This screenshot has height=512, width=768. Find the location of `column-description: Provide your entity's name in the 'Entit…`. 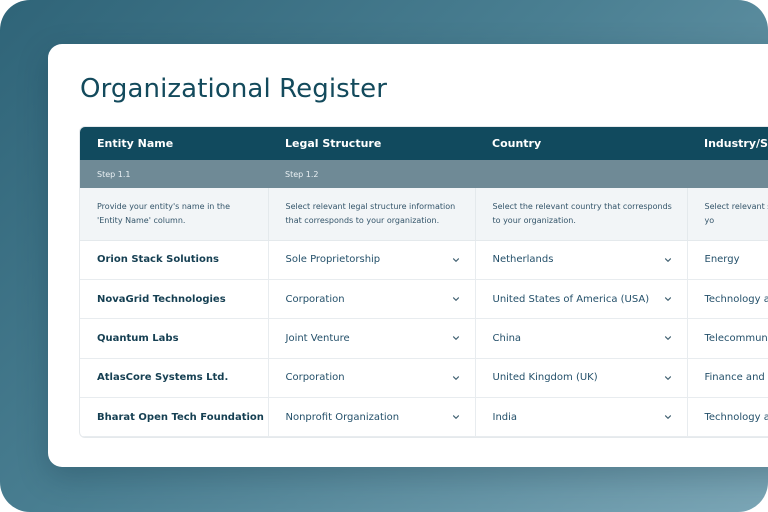

column-description: Provide your entity's name in the 'Entit… is located at coordinates (174, 214).